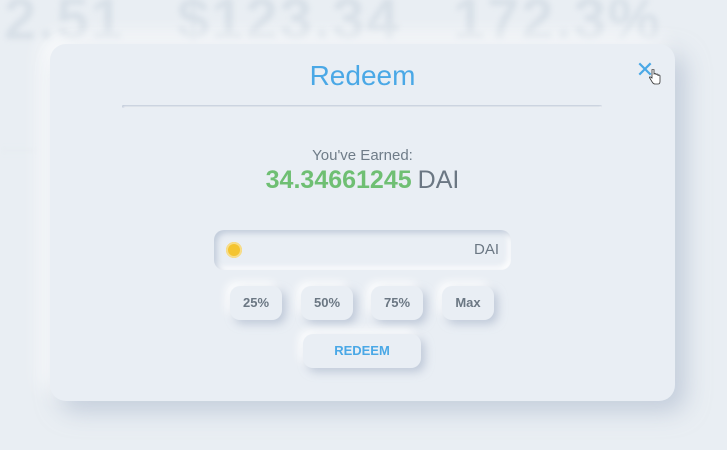  I want to click on percent-75-button: 75%, so click(397, 303).